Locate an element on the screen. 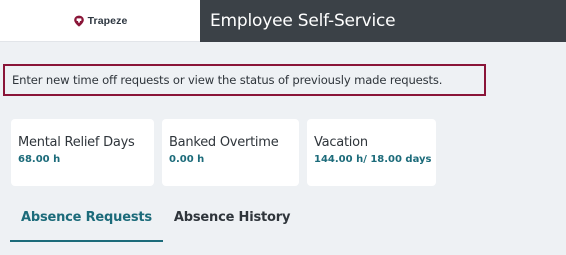 This screenshot has height=255, width=566. location-pin-icon is located at coordinates (79, 21).